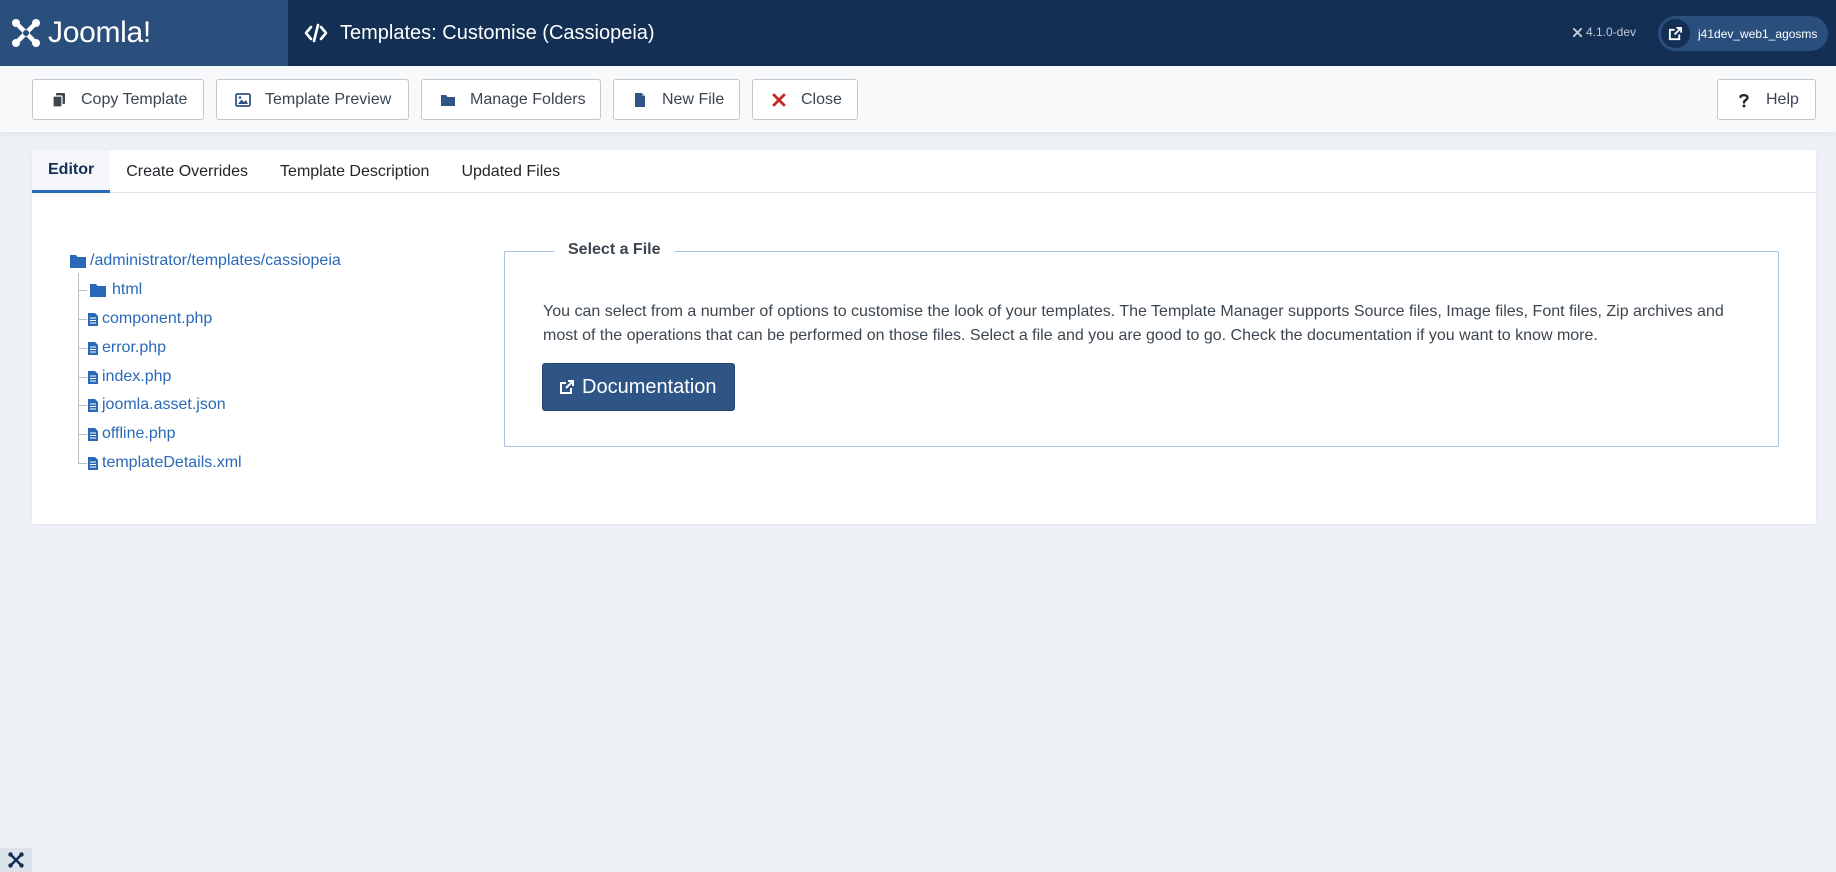  What do you see at coordinates (1577, 32) in the screenshot?
I see `joomla-small-icon` at bounding box center [1577, 32].